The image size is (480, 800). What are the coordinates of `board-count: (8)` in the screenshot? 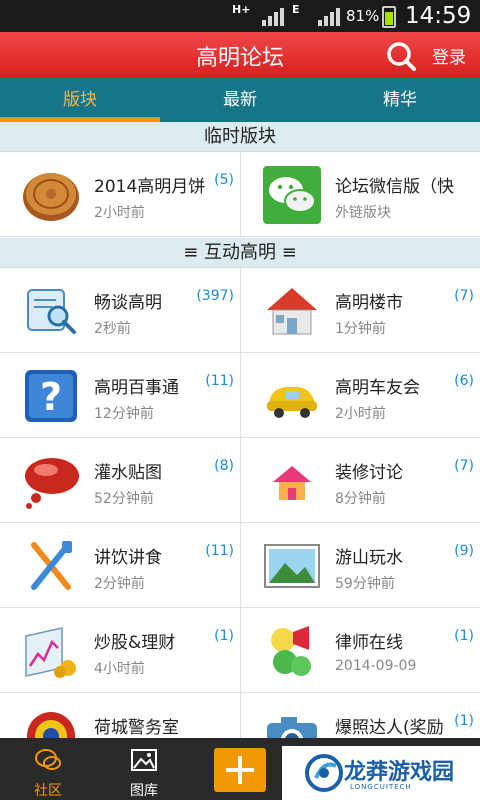 It's located at (224, 466).